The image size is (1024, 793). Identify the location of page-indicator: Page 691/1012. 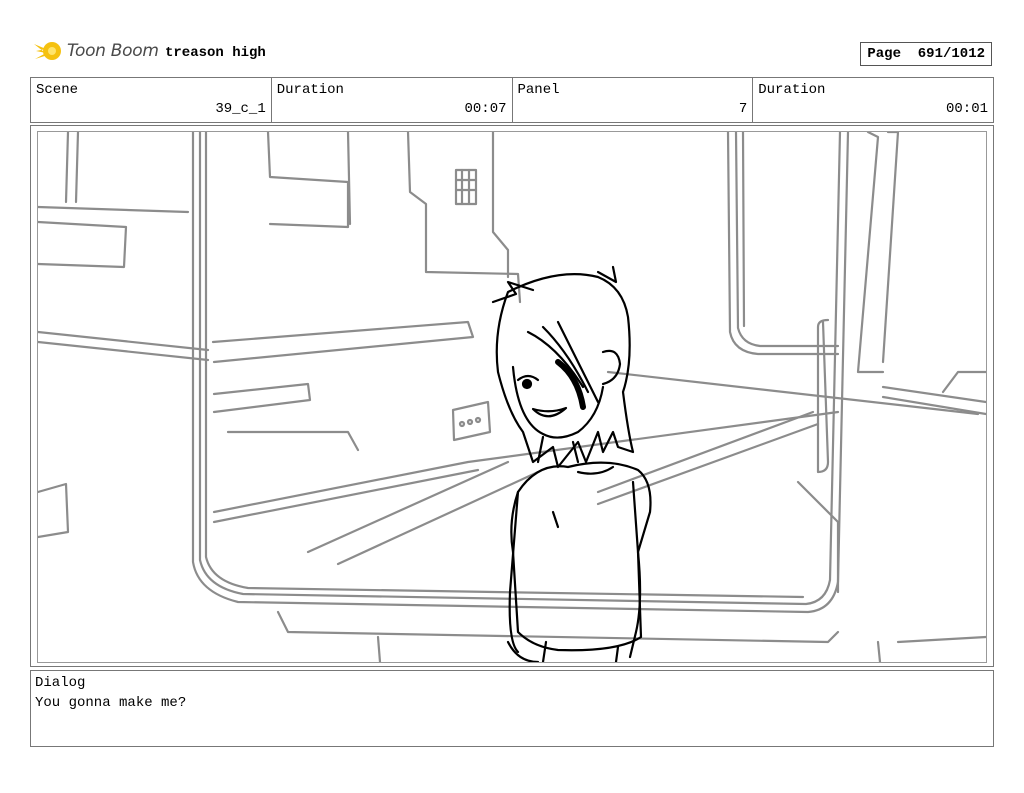
(926, 54).